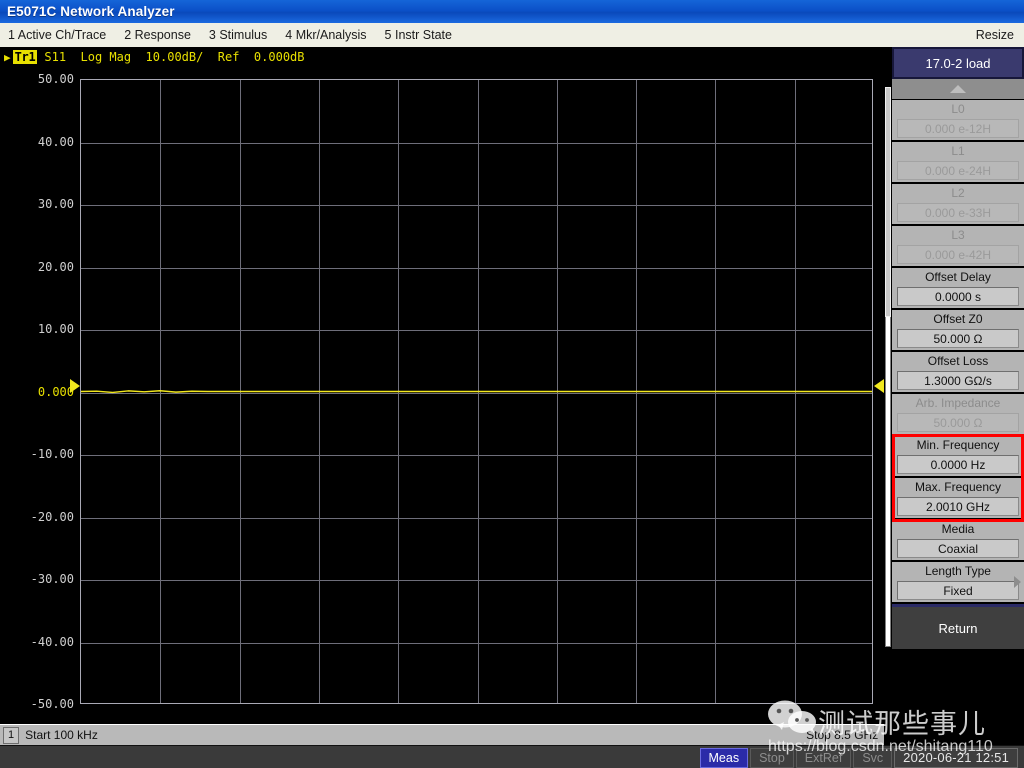  I want to click on status-cell-extref: ExtRef, so click(823, 757).